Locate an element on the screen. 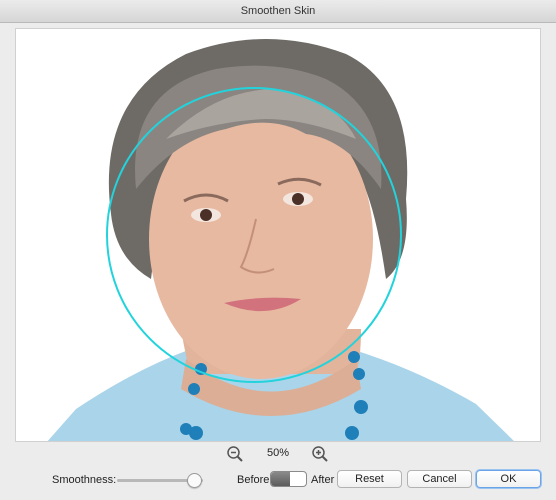 The height and width of the screenshot is (500, 556). before-after-toggle is located at coordinates (288, 479).